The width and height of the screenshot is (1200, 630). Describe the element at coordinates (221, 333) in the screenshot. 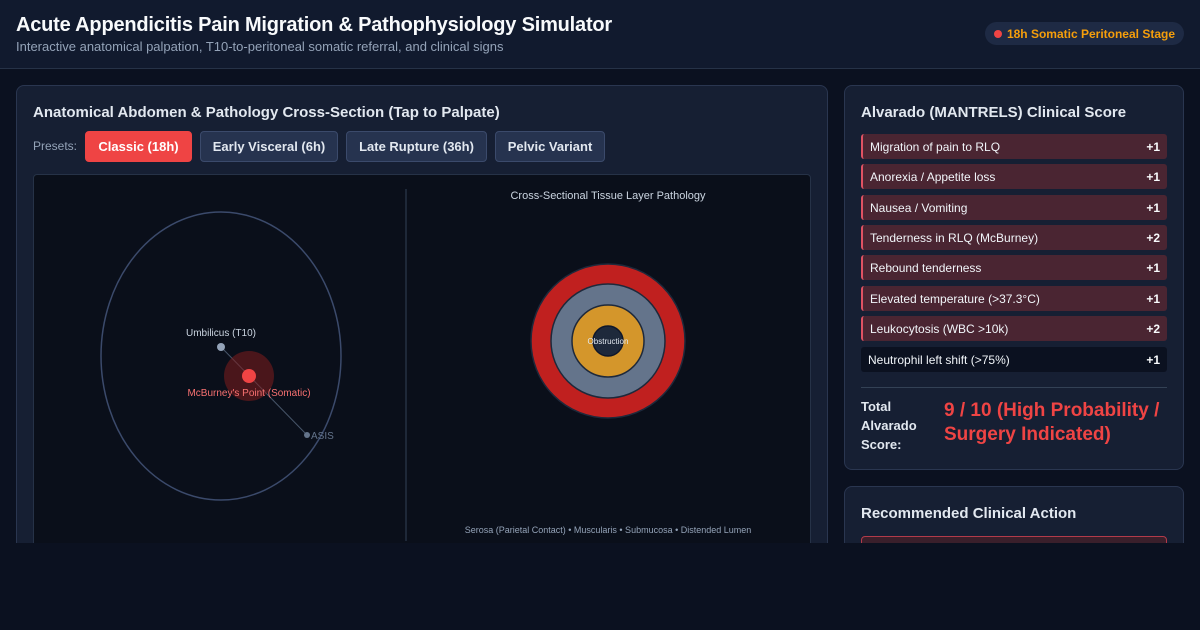

I see `umbilicus-label: Umbilicus (T10)` at that location.